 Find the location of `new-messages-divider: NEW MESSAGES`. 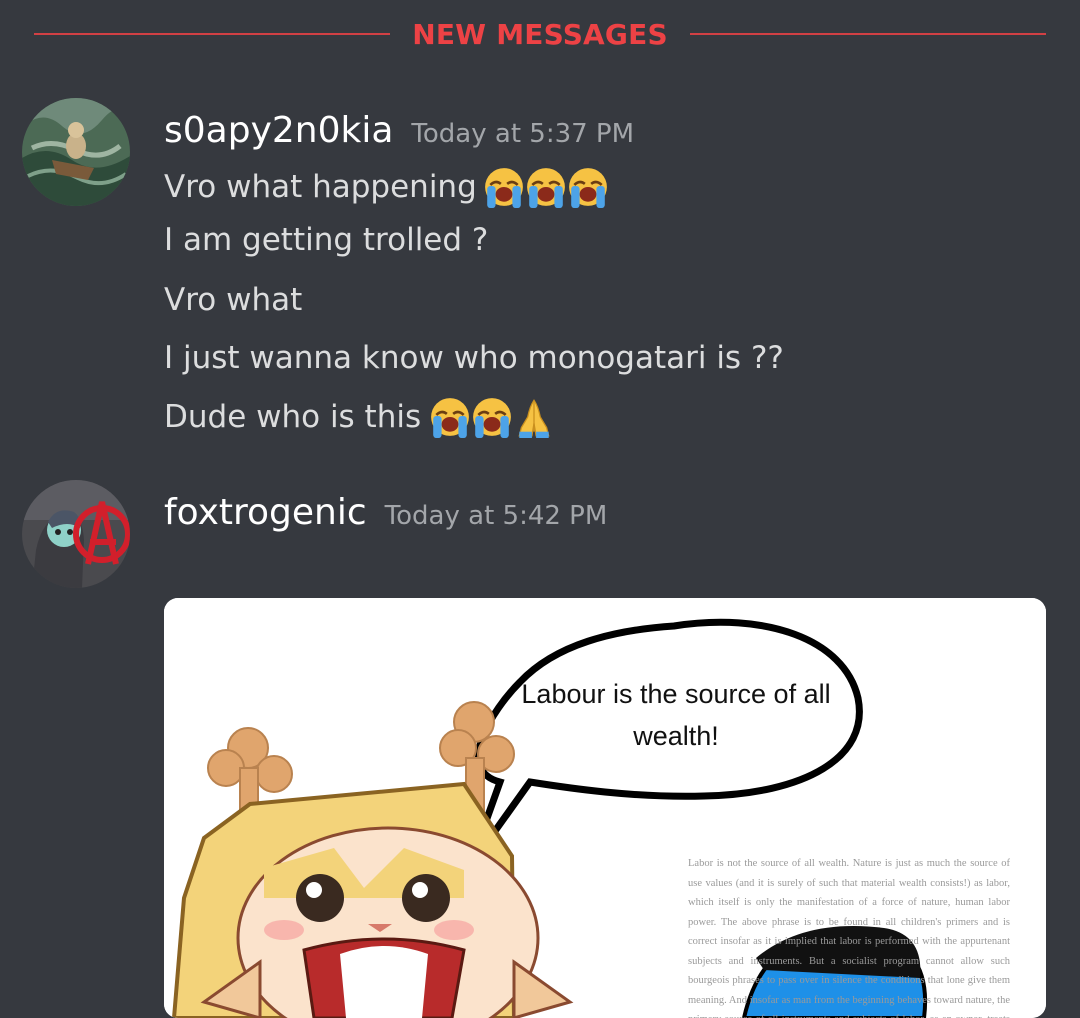

new-messages-divider: NEW MESSAGES is located at coordinates (540, 34).